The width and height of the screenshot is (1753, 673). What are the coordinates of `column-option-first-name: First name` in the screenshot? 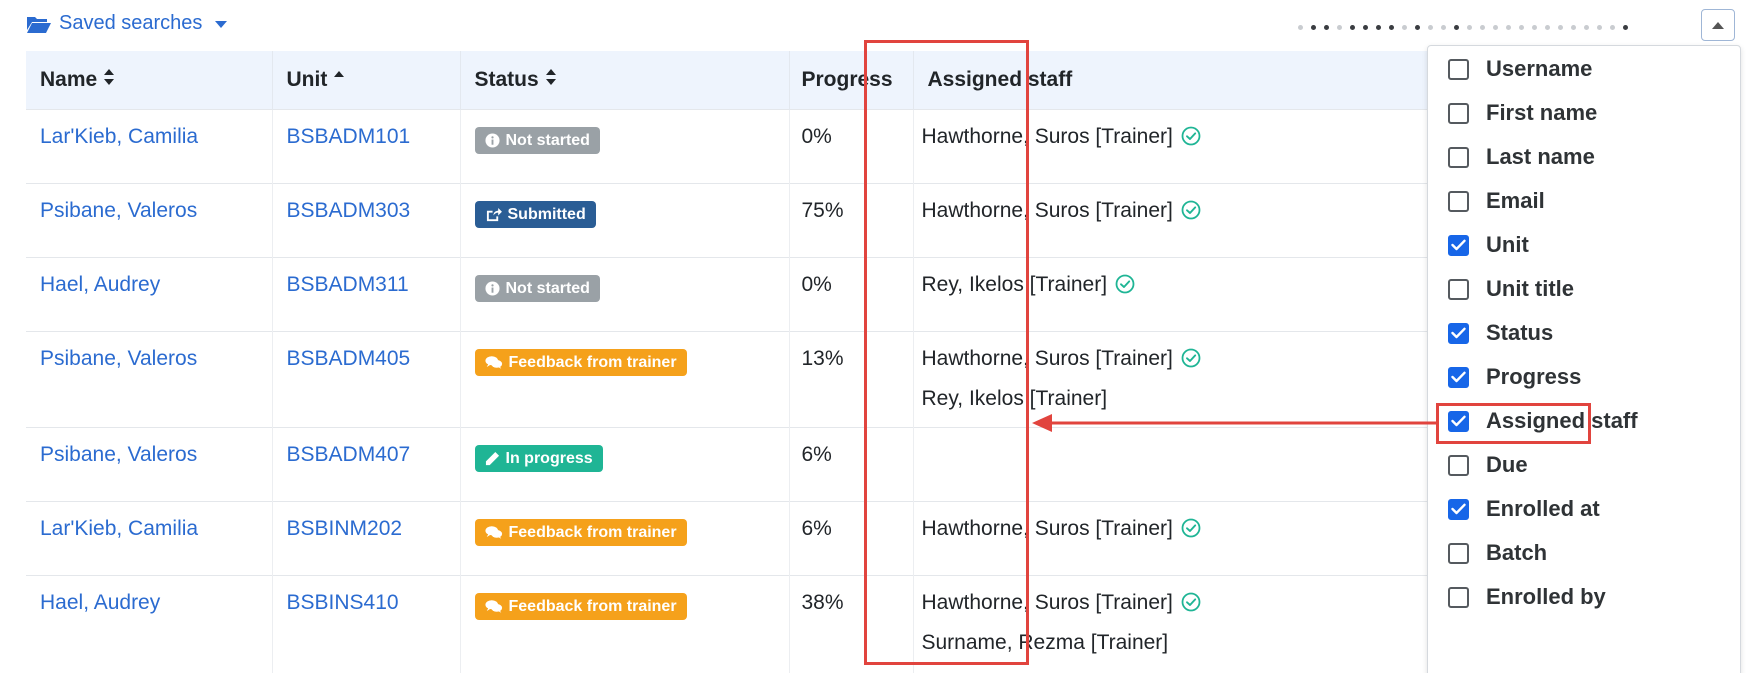 It's located at (1522, 113).